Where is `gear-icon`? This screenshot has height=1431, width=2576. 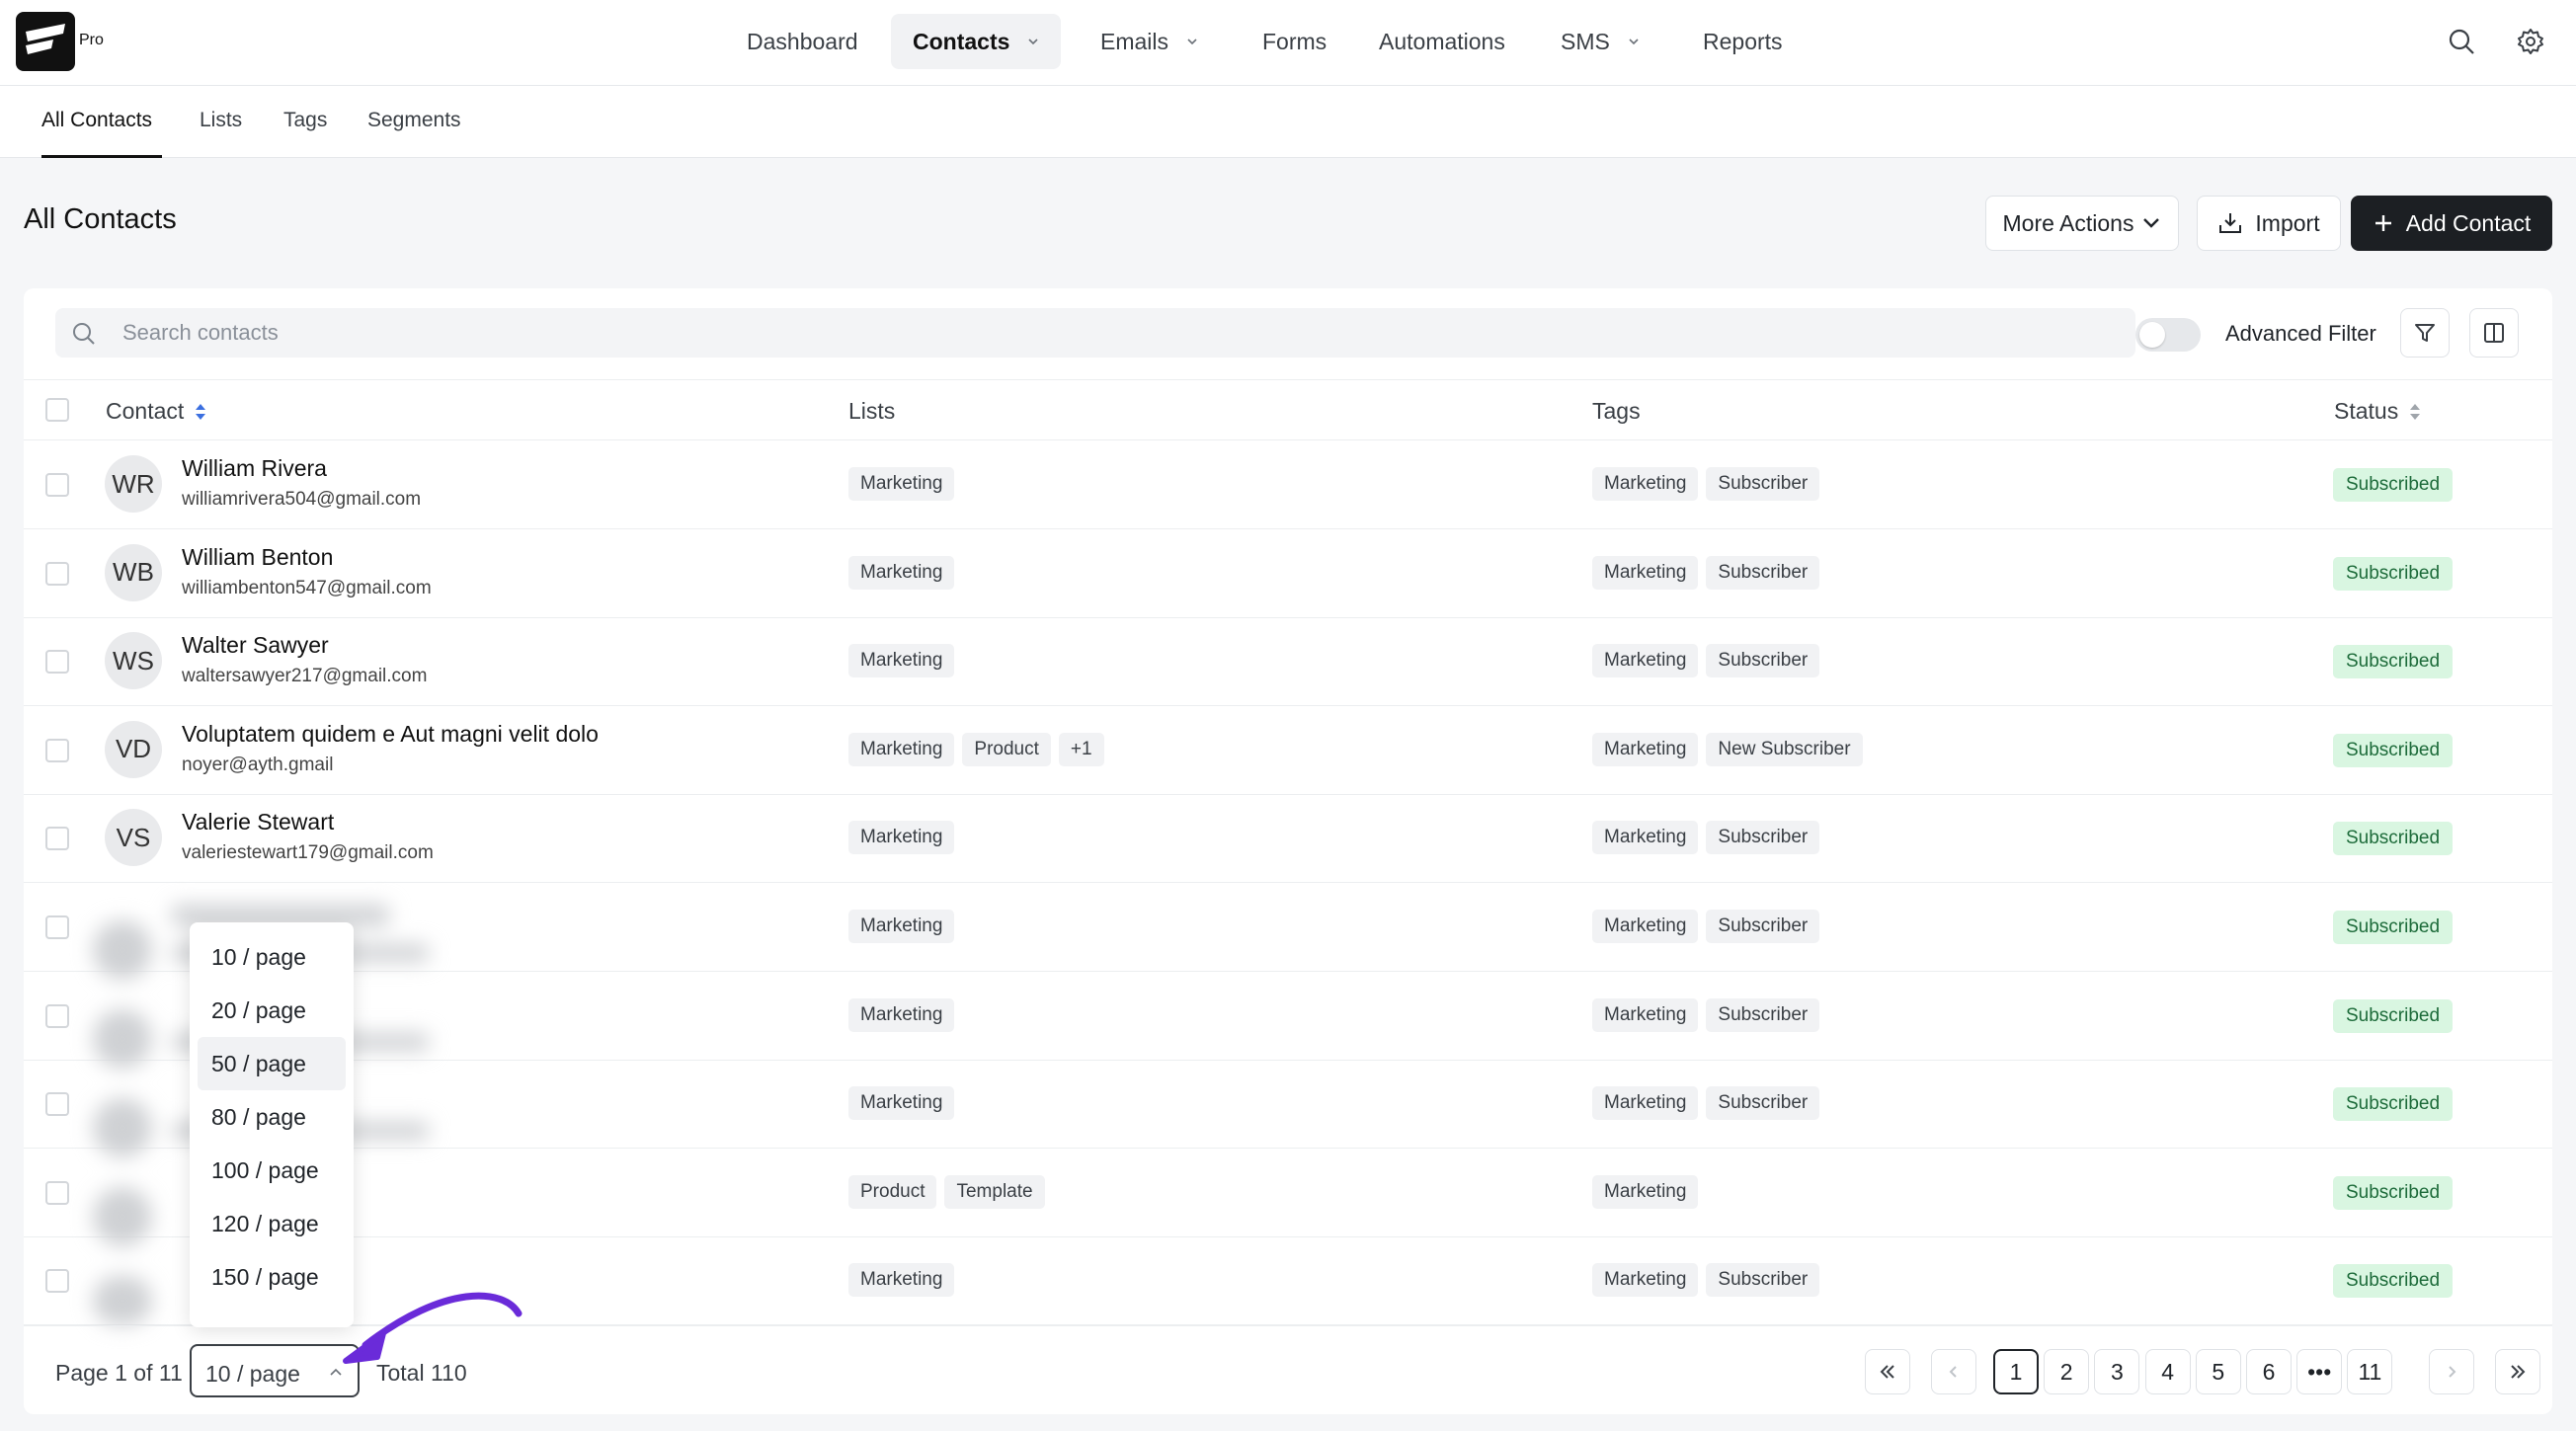 gear-icon is located at coordinates (2530, 41).